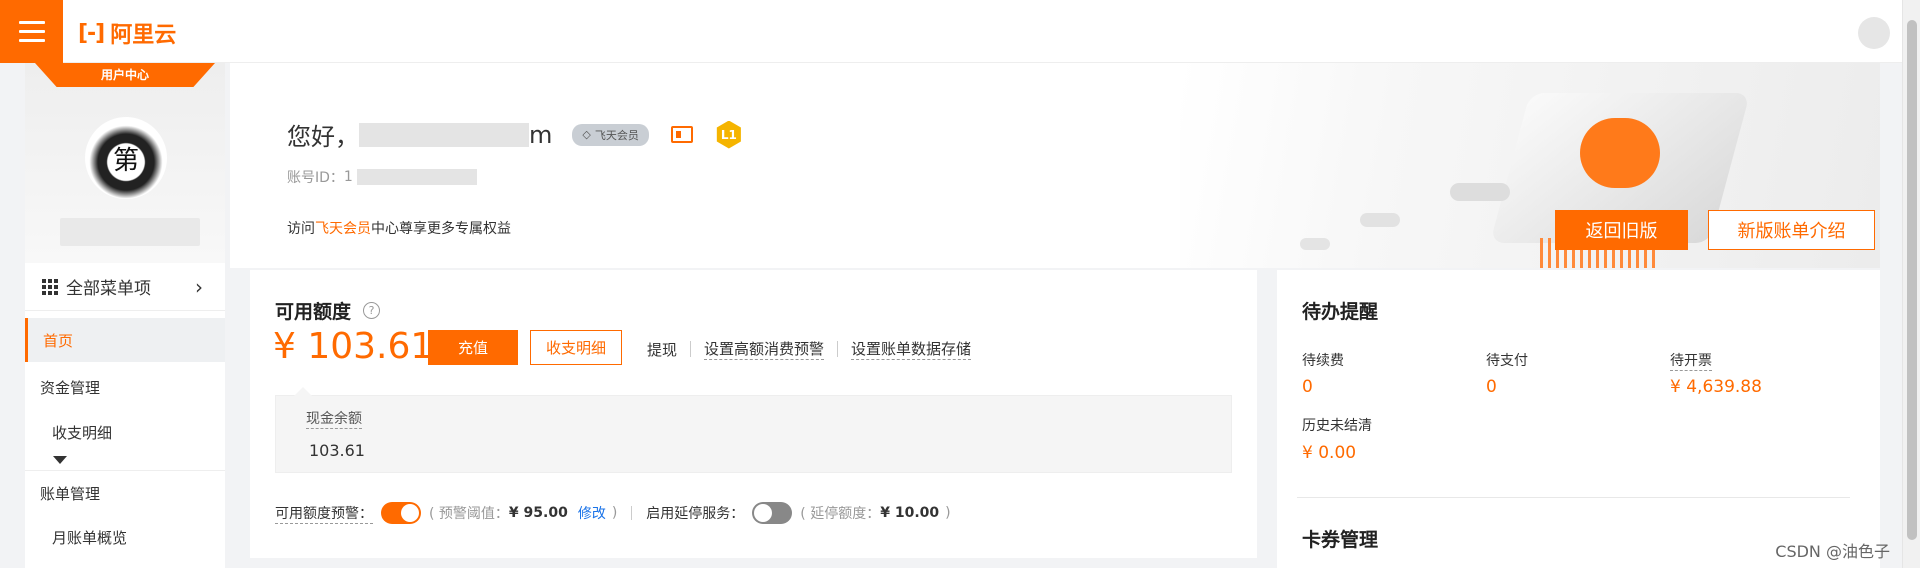  I want to click on user-center-banner: 用户中心, so click(125, 75).